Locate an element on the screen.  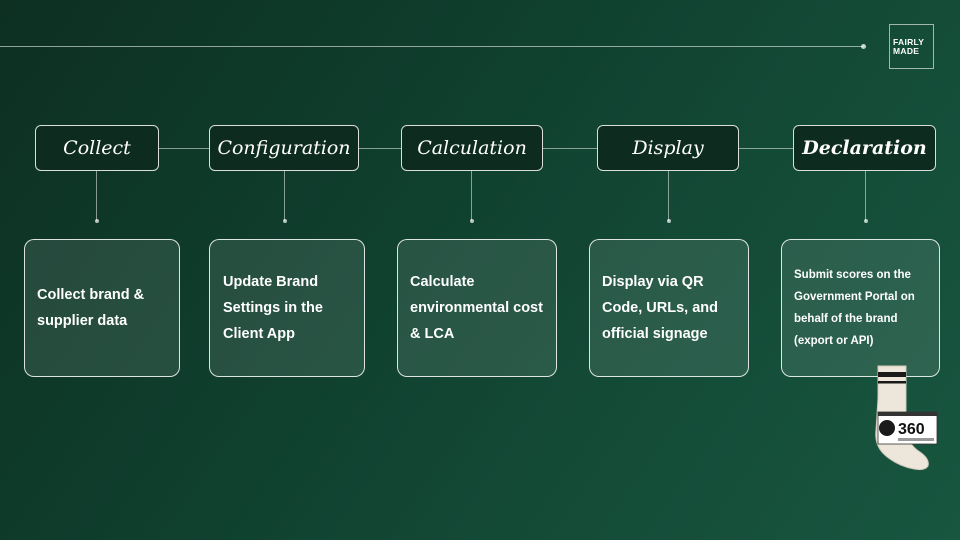
vertical-connector-display is located at coordinates (668, 196).